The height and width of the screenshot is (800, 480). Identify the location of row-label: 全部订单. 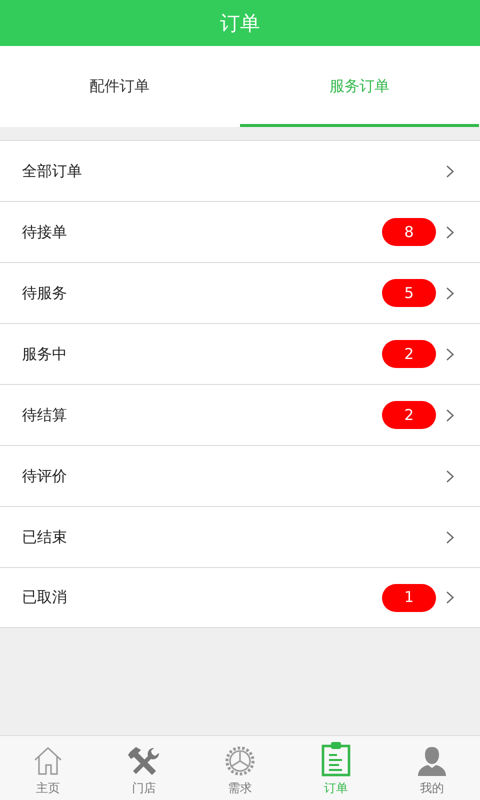
(52, 171).